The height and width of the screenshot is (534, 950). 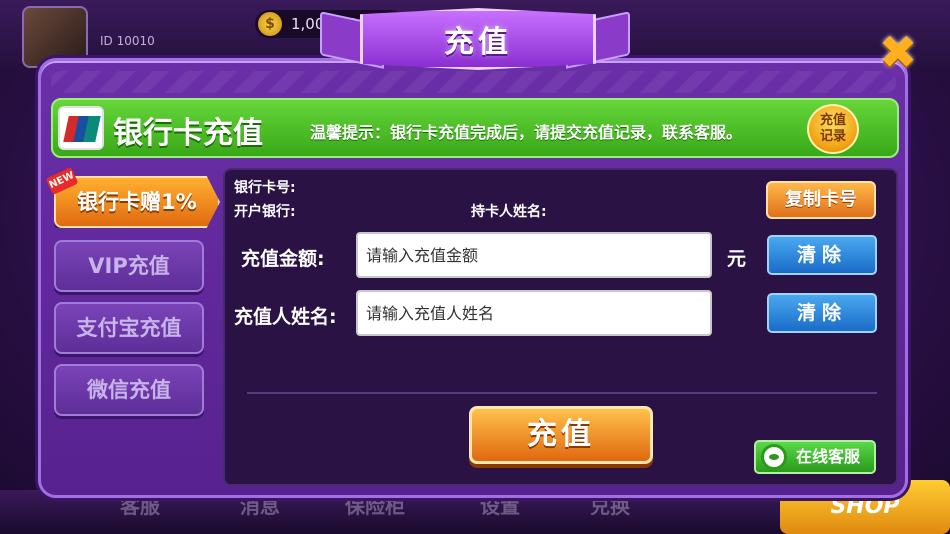 I want to click on coin-icon: $, so click(x=270, y=24).